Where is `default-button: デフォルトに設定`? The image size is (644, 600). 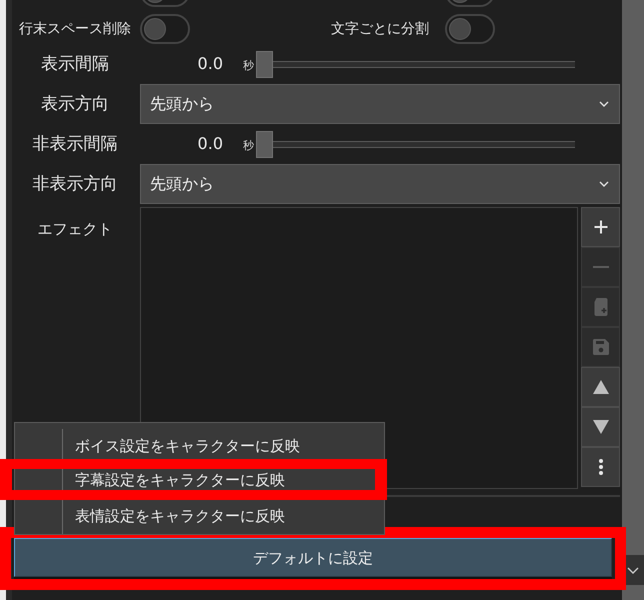 default-button: デフォルトに設定 is located at coordinates (313, 557).